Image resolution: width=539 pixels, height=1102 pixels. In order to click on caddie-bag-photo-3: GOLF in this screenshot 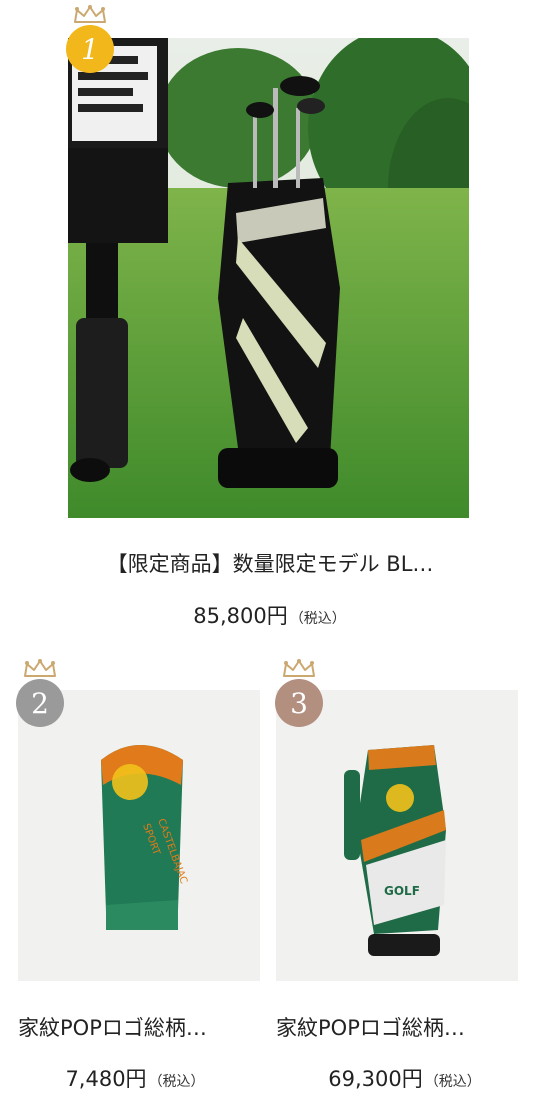, I will do `click(397, 835)`.